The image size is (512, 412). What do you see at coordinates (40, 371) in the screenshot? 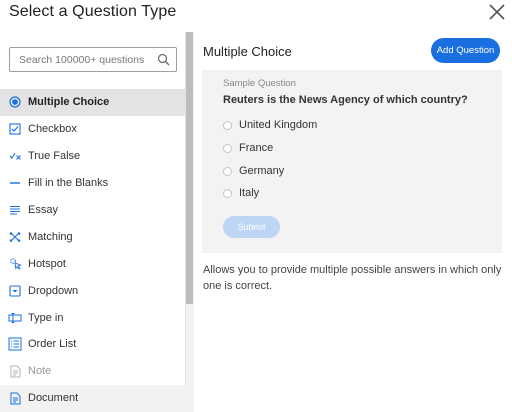
I see `question-type-label: Note` at bounding box center [40, 371].